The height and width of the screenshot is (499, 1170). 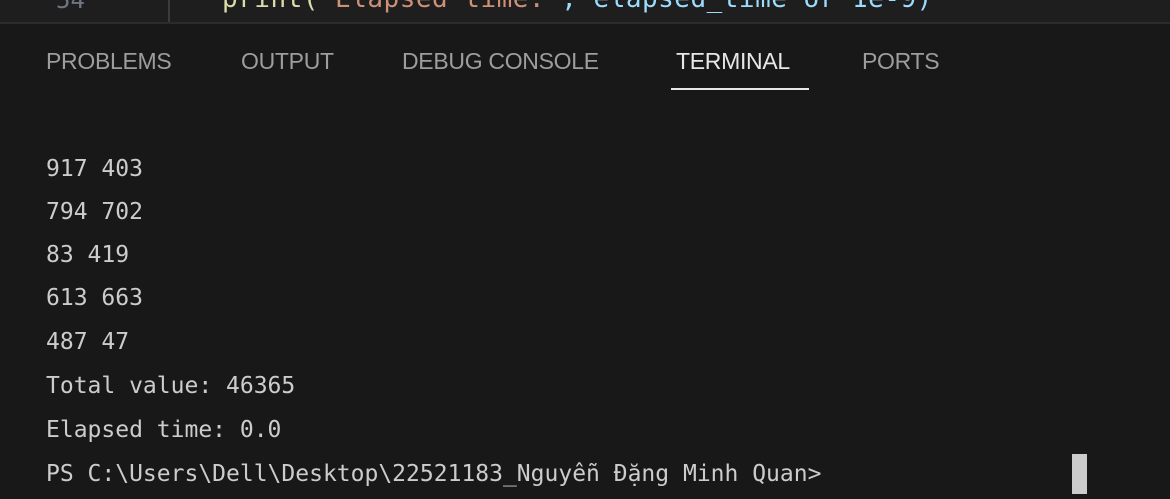 I want to click on code-string: "Elapsed time:", so click(x=440, y=7).